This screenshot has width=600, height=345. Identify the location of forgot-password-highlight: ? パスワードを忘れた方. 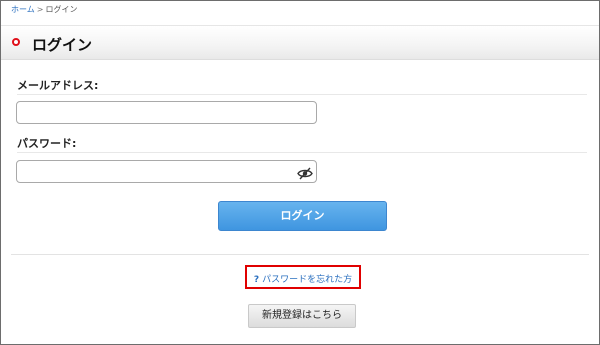
(303, 277).